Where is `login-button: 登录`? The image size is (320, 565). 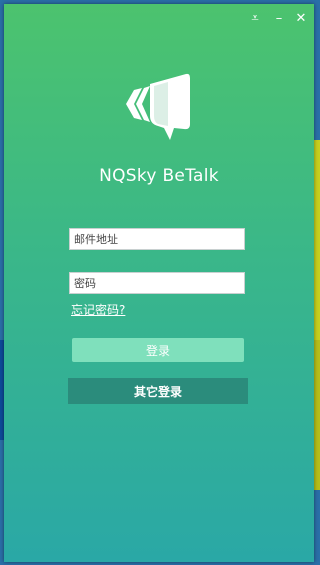
login-button: 登录 is located at coordinates (158, 350).